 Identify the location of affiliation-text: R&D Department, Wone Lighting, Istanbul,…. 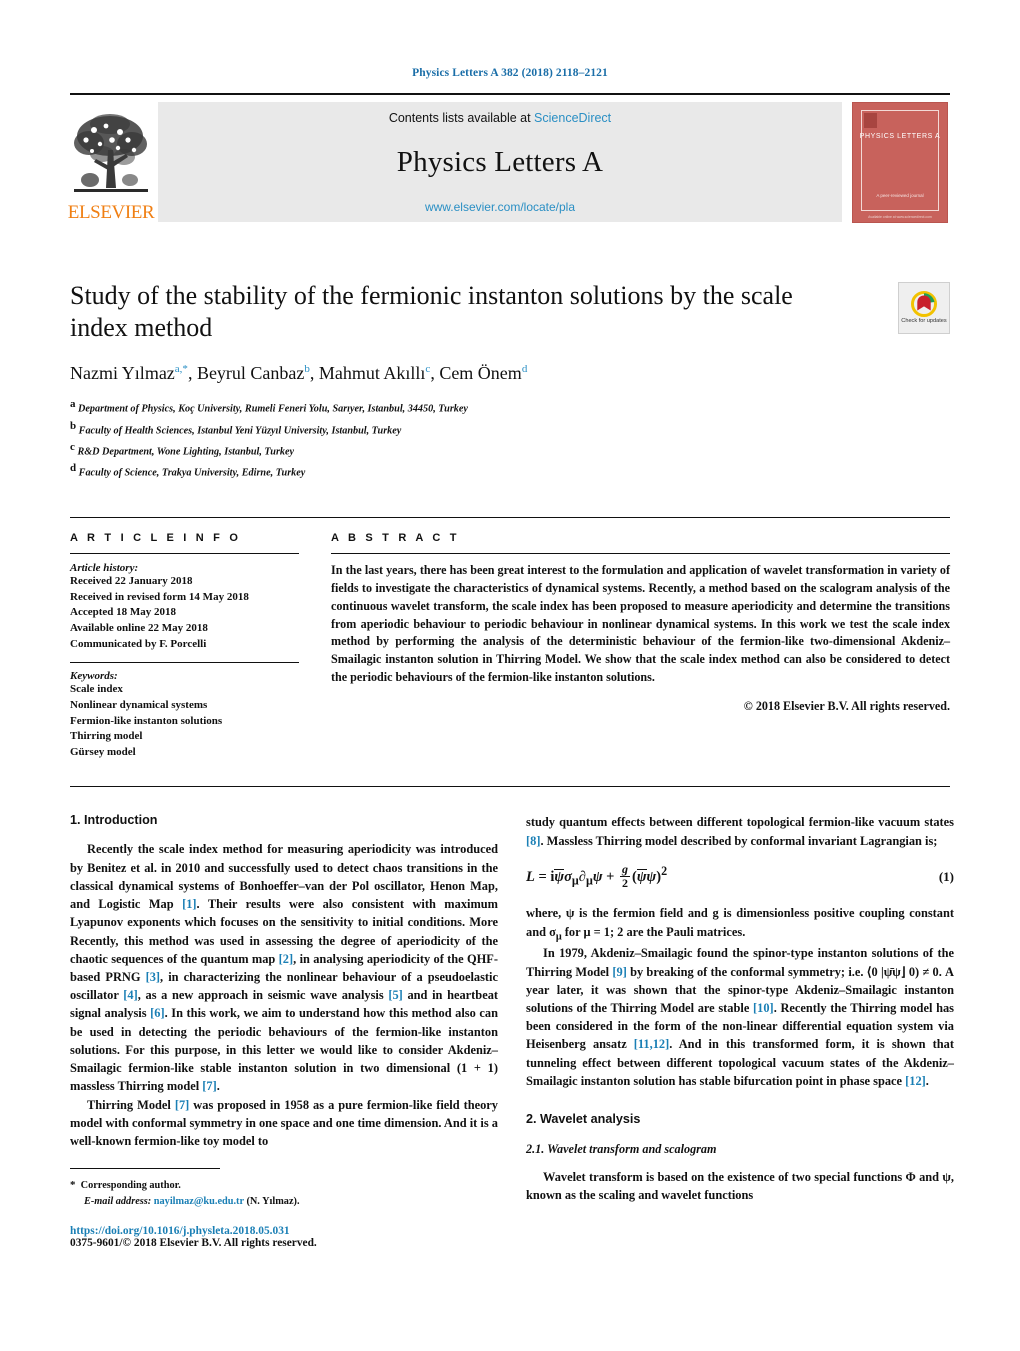
(186, 452).